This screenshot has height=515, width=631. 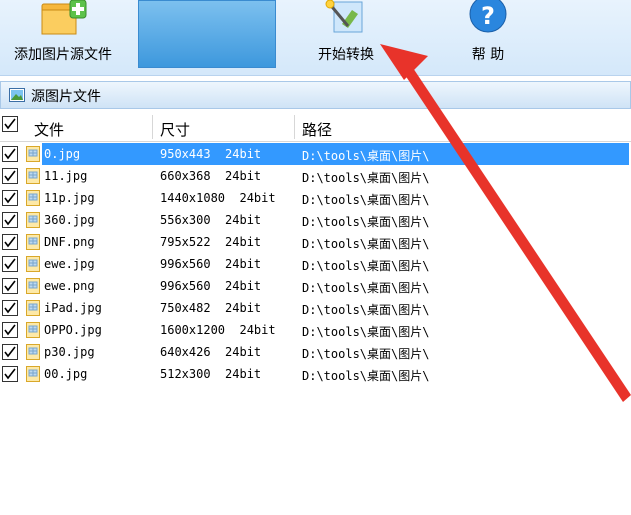 I want to click on file-name: DNF.png, so click(x=69, y=242).